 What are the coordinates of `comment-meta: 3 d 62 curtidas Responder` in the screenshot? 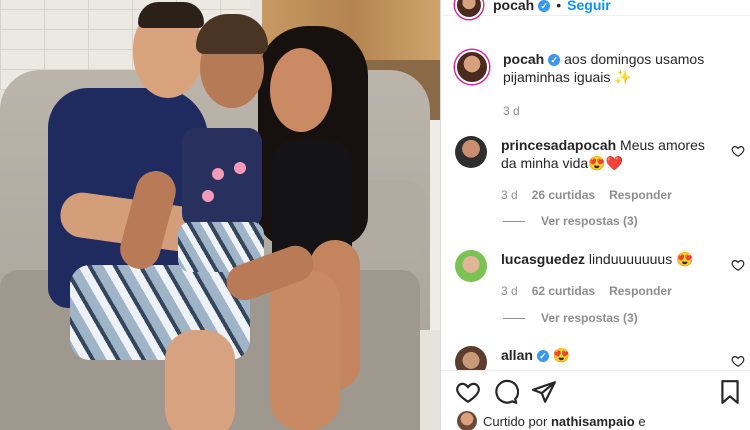 It's located at (606, 291).